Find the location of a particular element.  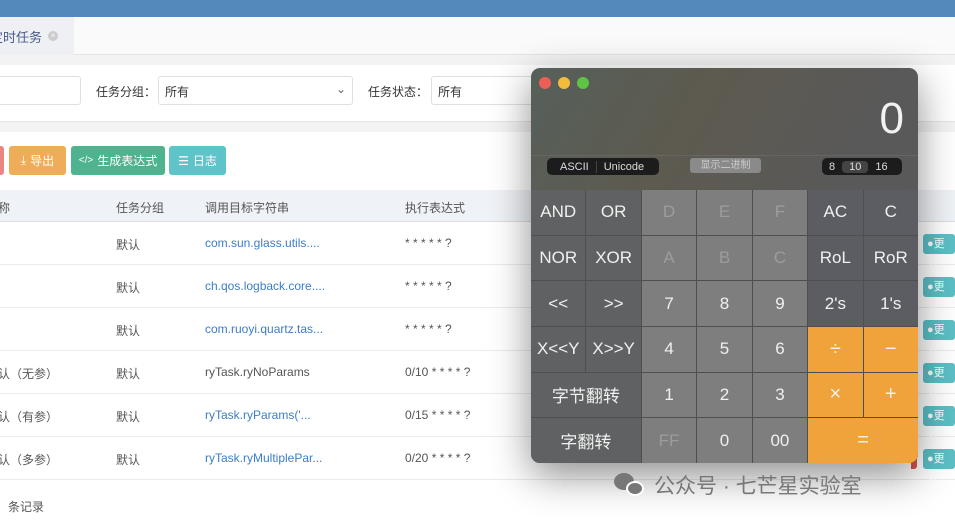

task-name-input is located at coordinates (40, 90).